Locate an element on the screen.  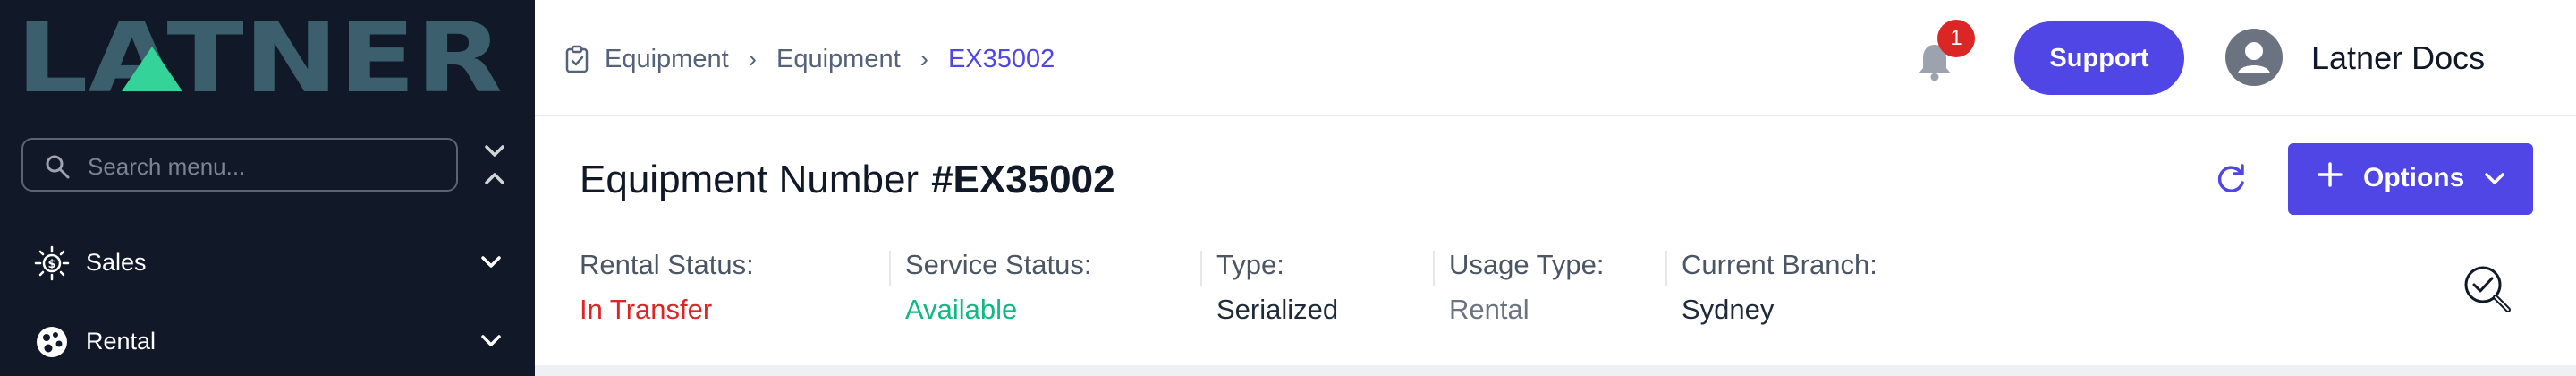
breadcrumb-current: EX35002 is located at coordinates (1001, 58).